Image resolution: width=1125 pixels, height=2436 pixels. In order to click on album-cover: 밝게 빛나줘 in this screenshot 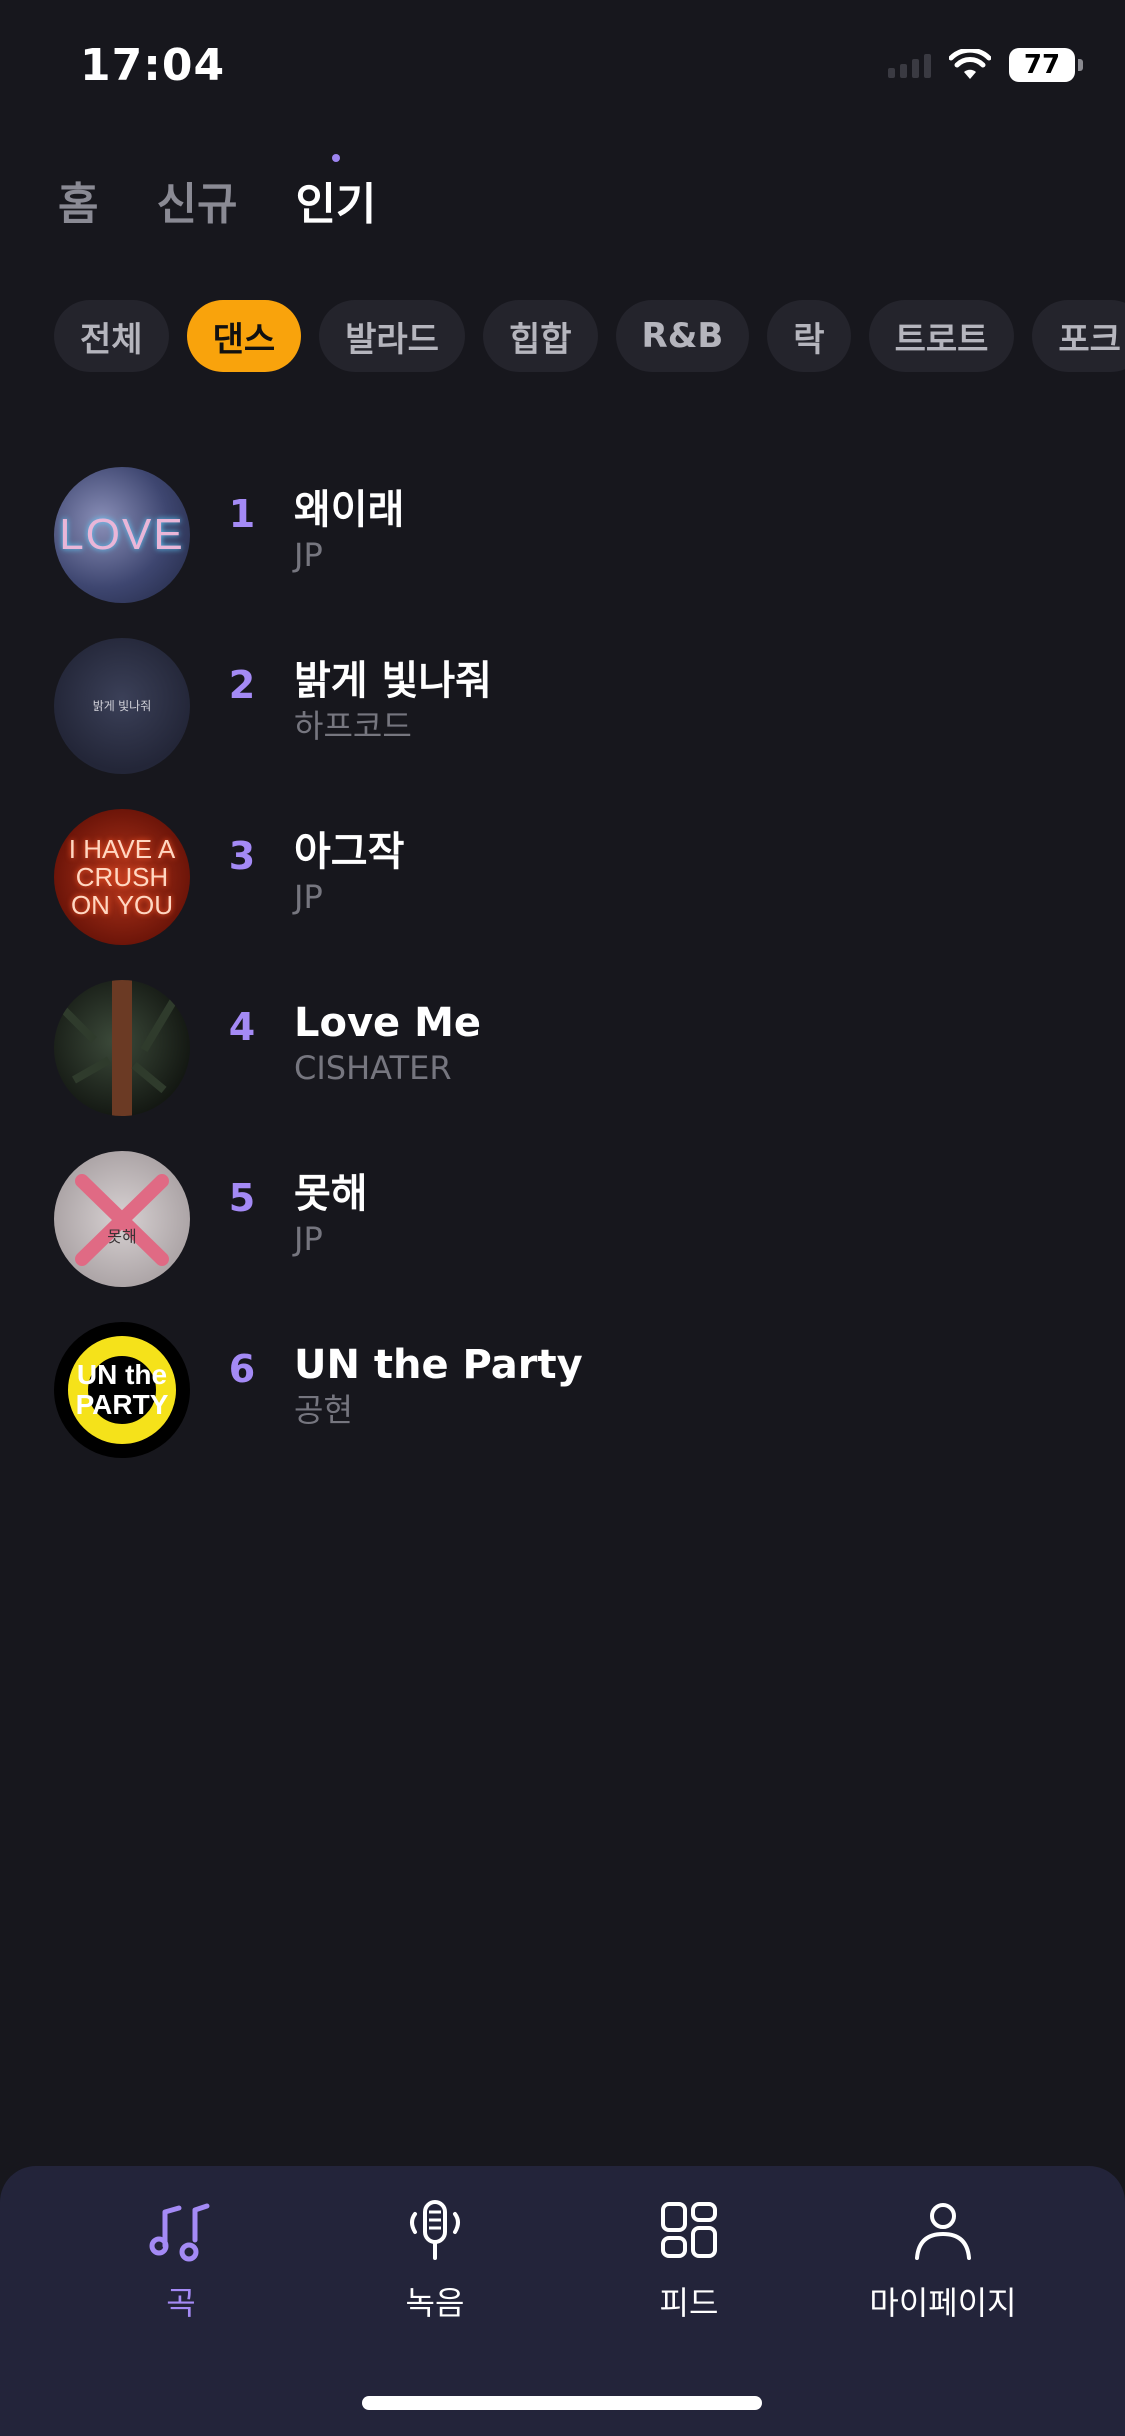, I will do `click(122, 705)`.